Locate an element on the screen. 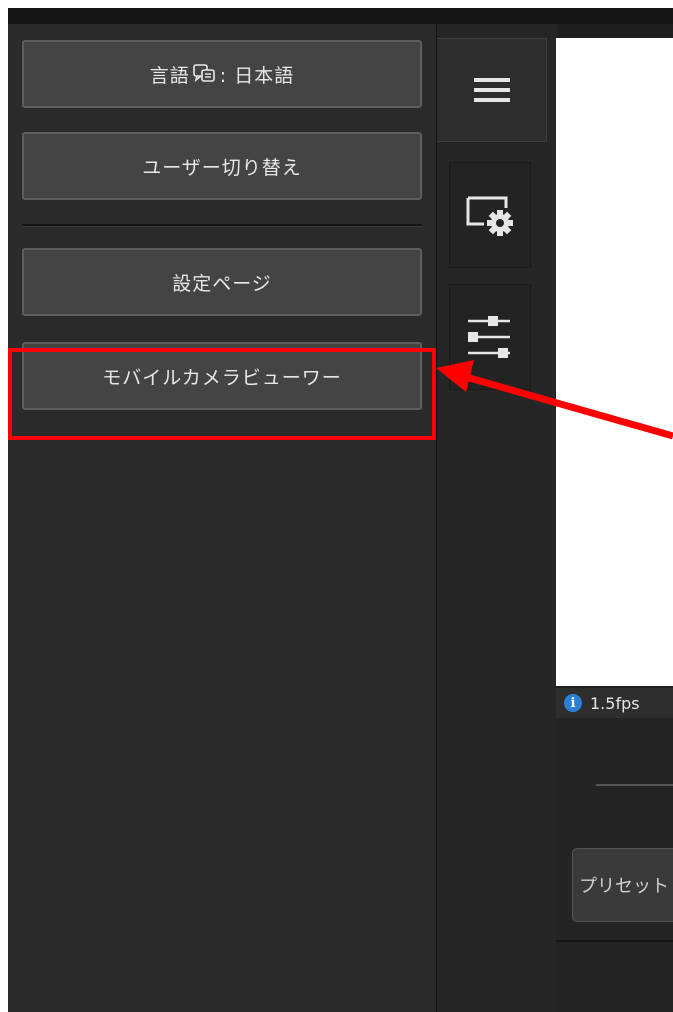 The width and height of the screenshot is (673, 1012). info-icon: i is located at coordinates (573, 703).